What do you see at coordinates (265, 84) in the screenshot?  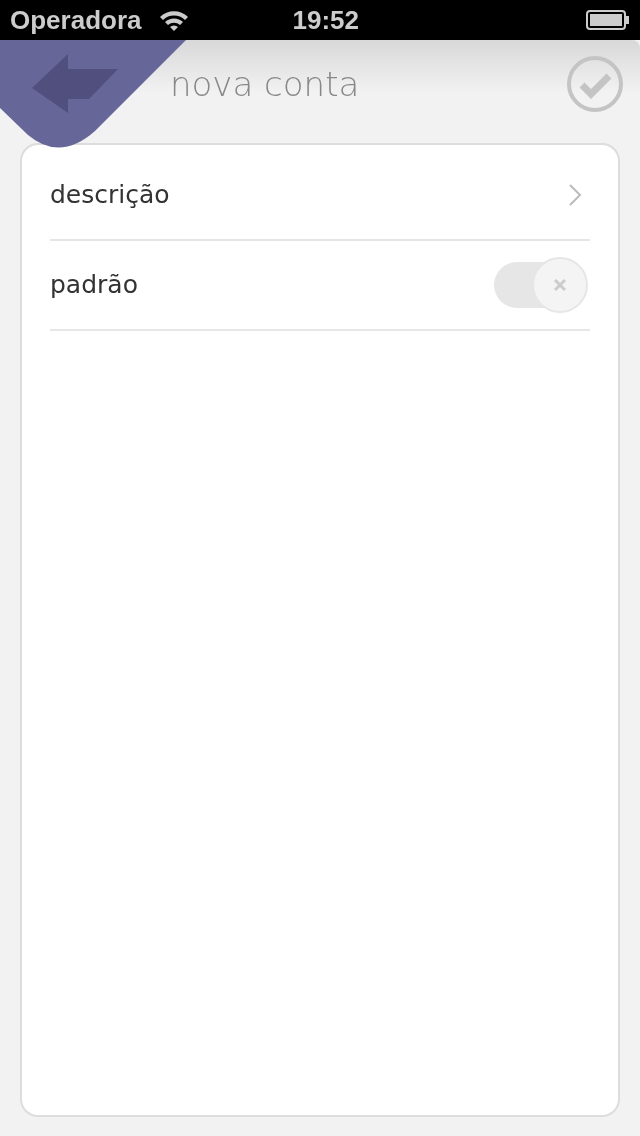 I see `screen-title: nova conta` at bounding box center [265, 84].